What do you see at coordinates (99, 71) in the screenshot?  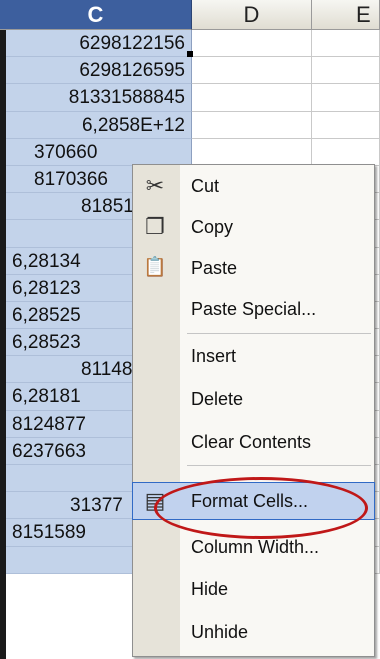 I see `cell-c: 6298126595` at bounding box center [99, 71].